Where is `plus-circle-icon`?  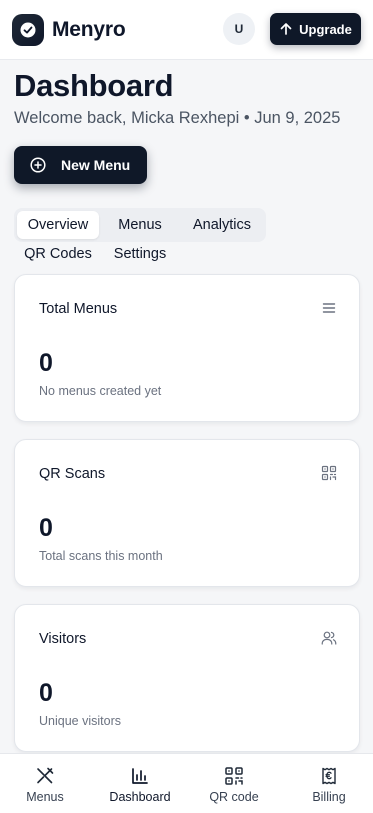 plus-circle-icon is located at coordinates (38, 165).